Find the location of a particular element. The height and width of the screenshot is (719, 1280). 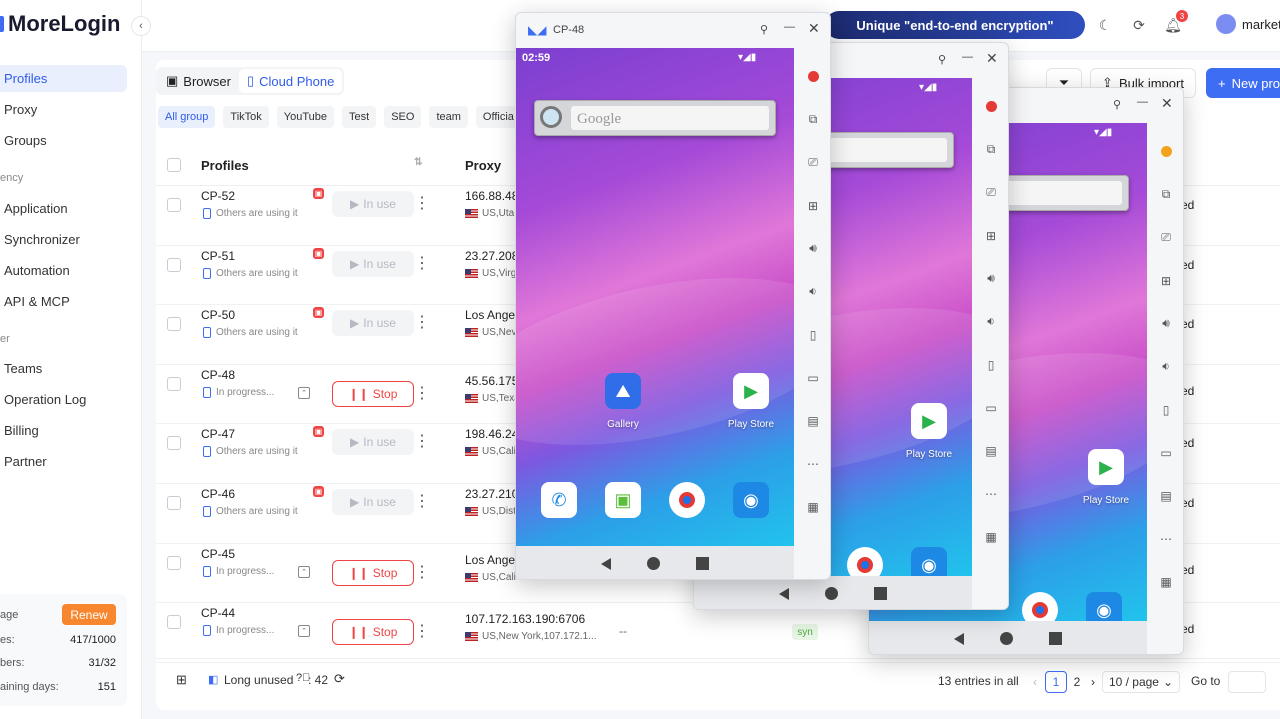

encryption-promo-banner: Unique "end-to-end encryption" is located at coordinates (955, 25).